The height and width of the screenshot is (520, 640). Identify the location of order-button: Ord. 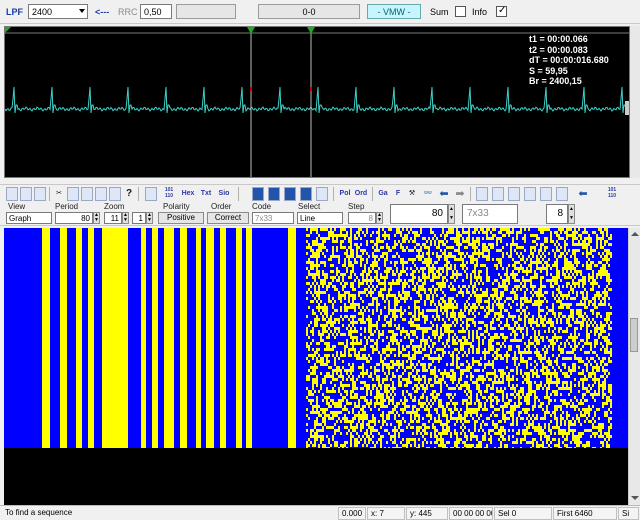
(361, 194).